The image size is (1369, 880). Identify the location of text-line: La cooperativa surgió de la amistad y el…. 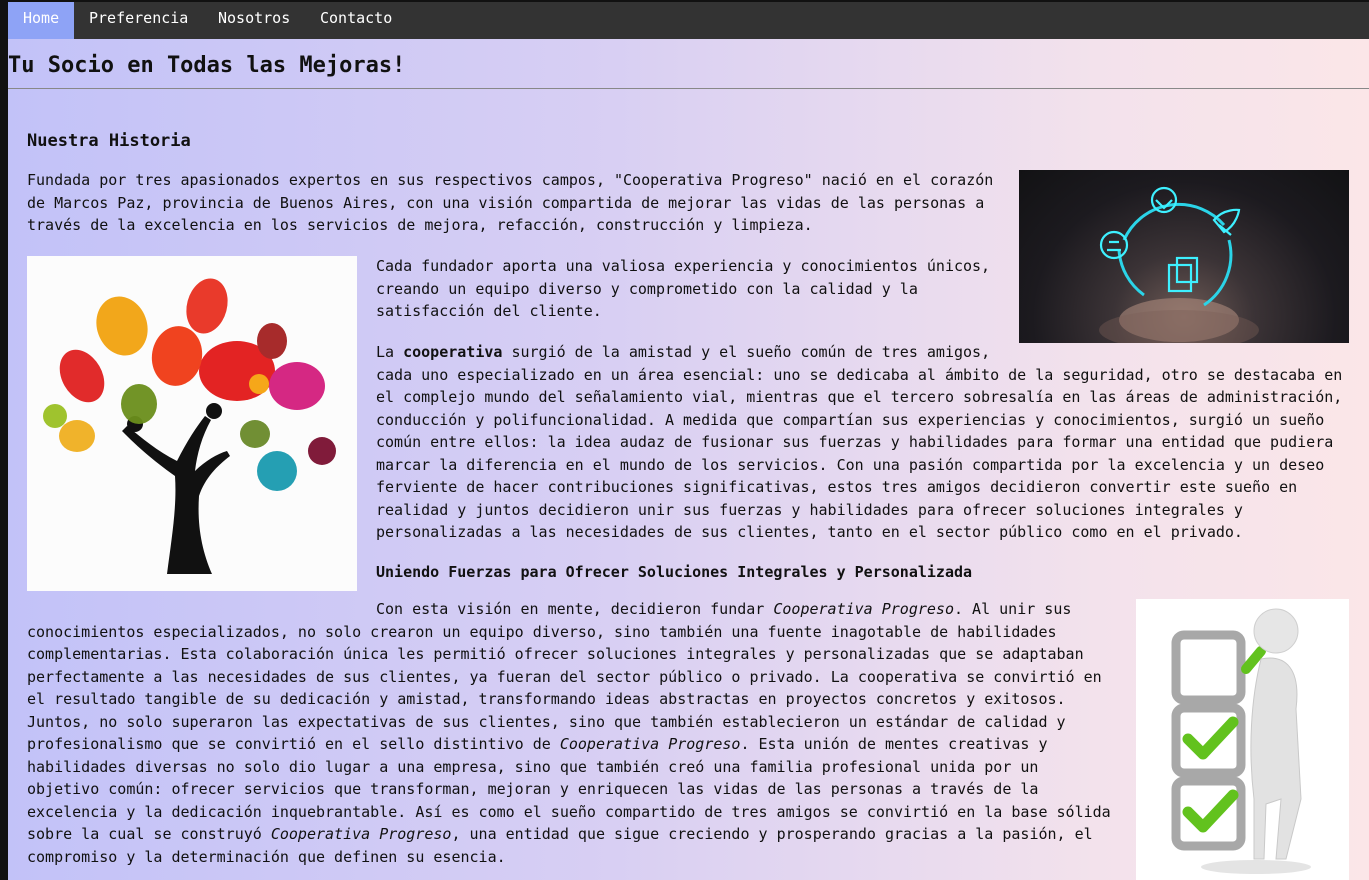
(871, 352).